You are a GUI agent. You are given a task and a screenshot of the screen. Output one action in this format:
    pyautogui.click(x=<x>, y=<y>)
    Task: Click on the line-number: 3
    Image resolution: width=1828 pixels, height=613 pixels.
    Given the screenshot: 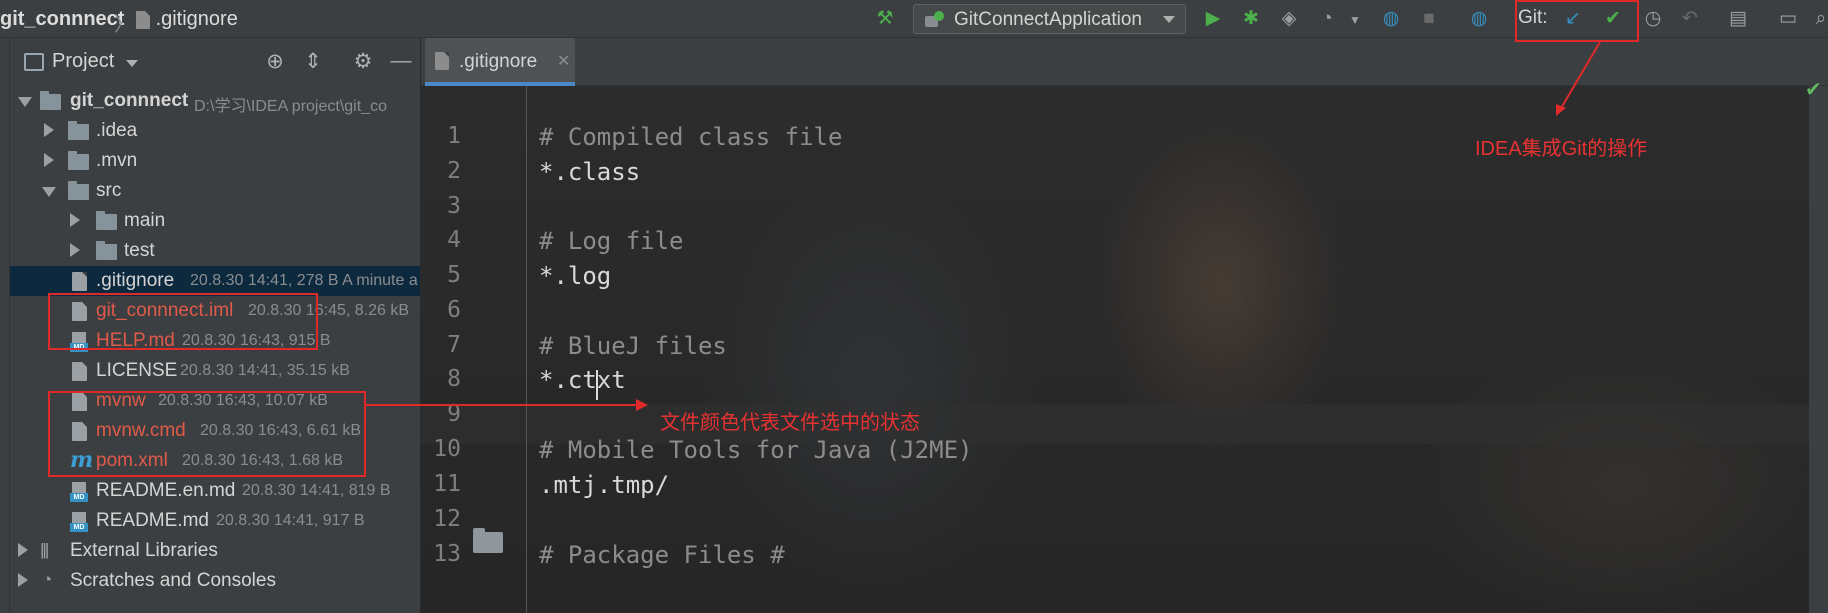 What is the action you would take?
    pyautogui.click(x=454, y=206)
    